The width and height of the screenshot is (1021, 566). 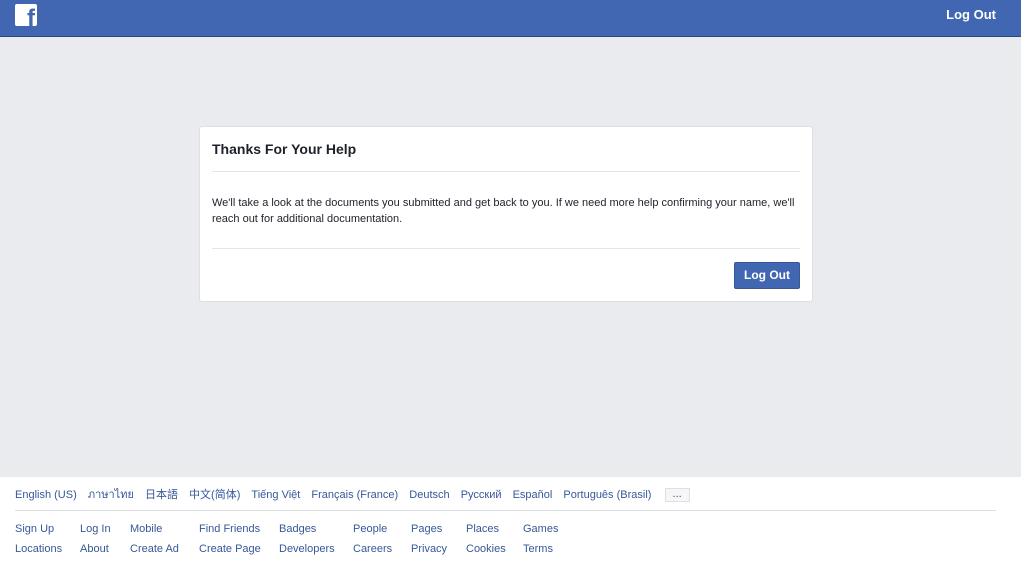 I want to click on language-link-chinese-simplified: 中文(简体), so click(x=214, y=495).